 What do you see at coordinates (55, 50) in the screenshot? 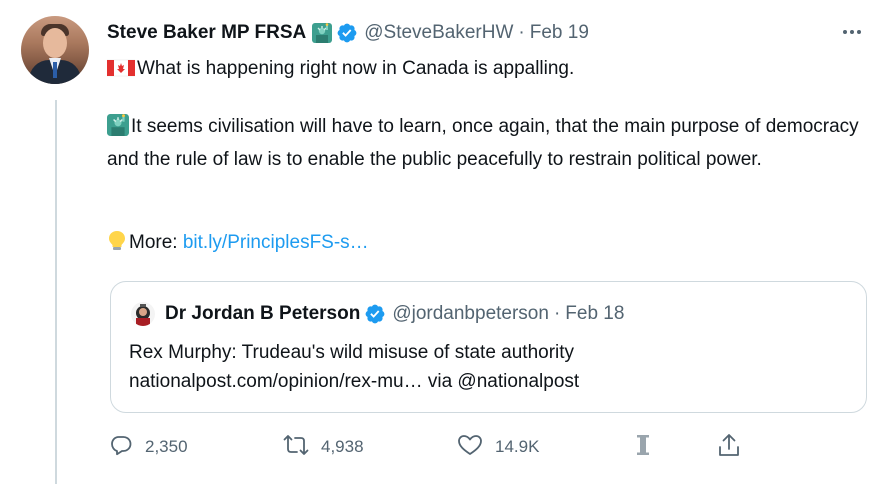
I see `avatar` at bounding box center [55, 50].